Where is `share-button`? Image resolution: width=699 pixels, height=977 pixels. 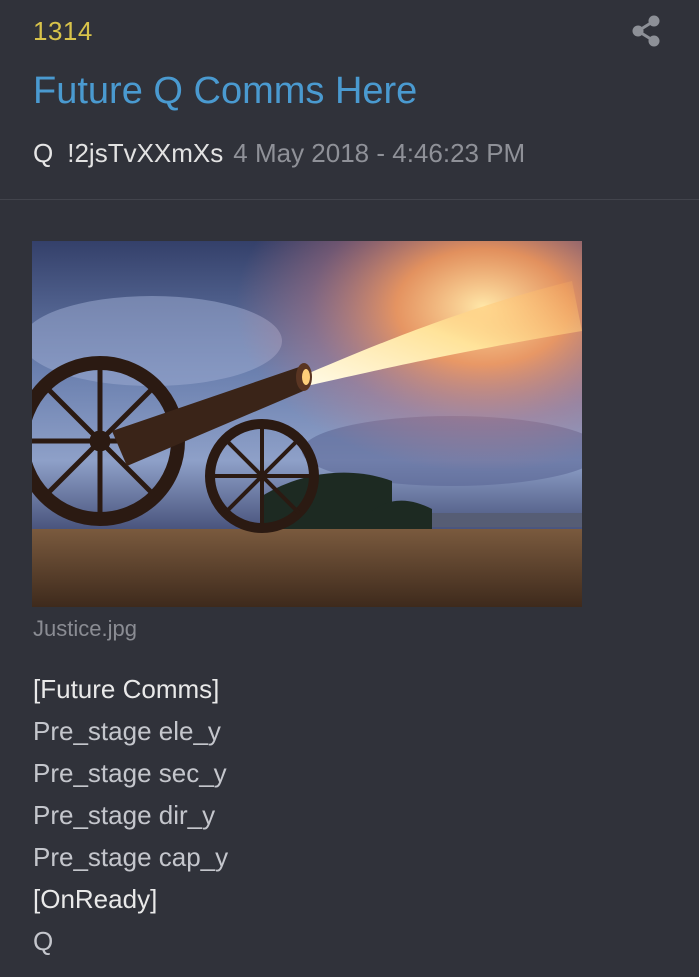 share-button is located at coordinates (646, 31).